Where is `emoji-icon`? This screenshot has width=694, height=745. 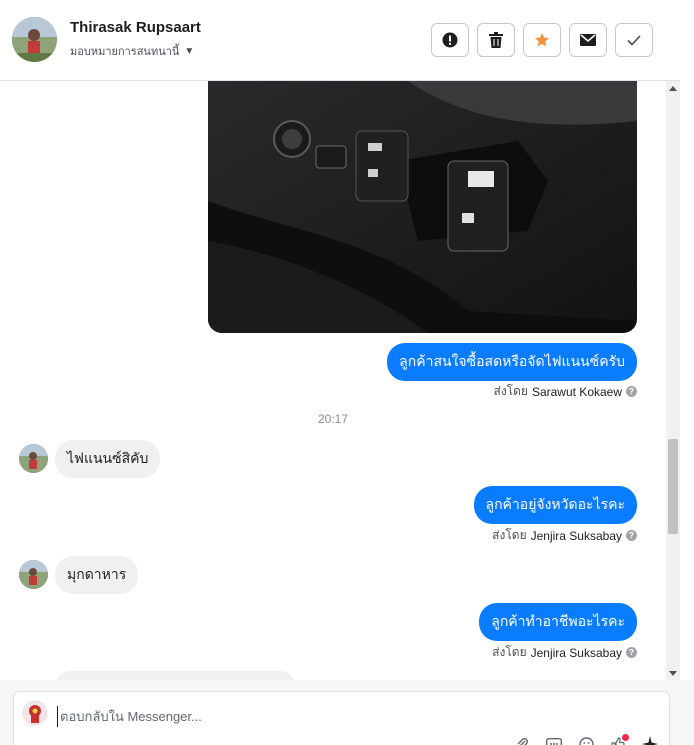 emoji-icon is located at coordinates (586, 740).